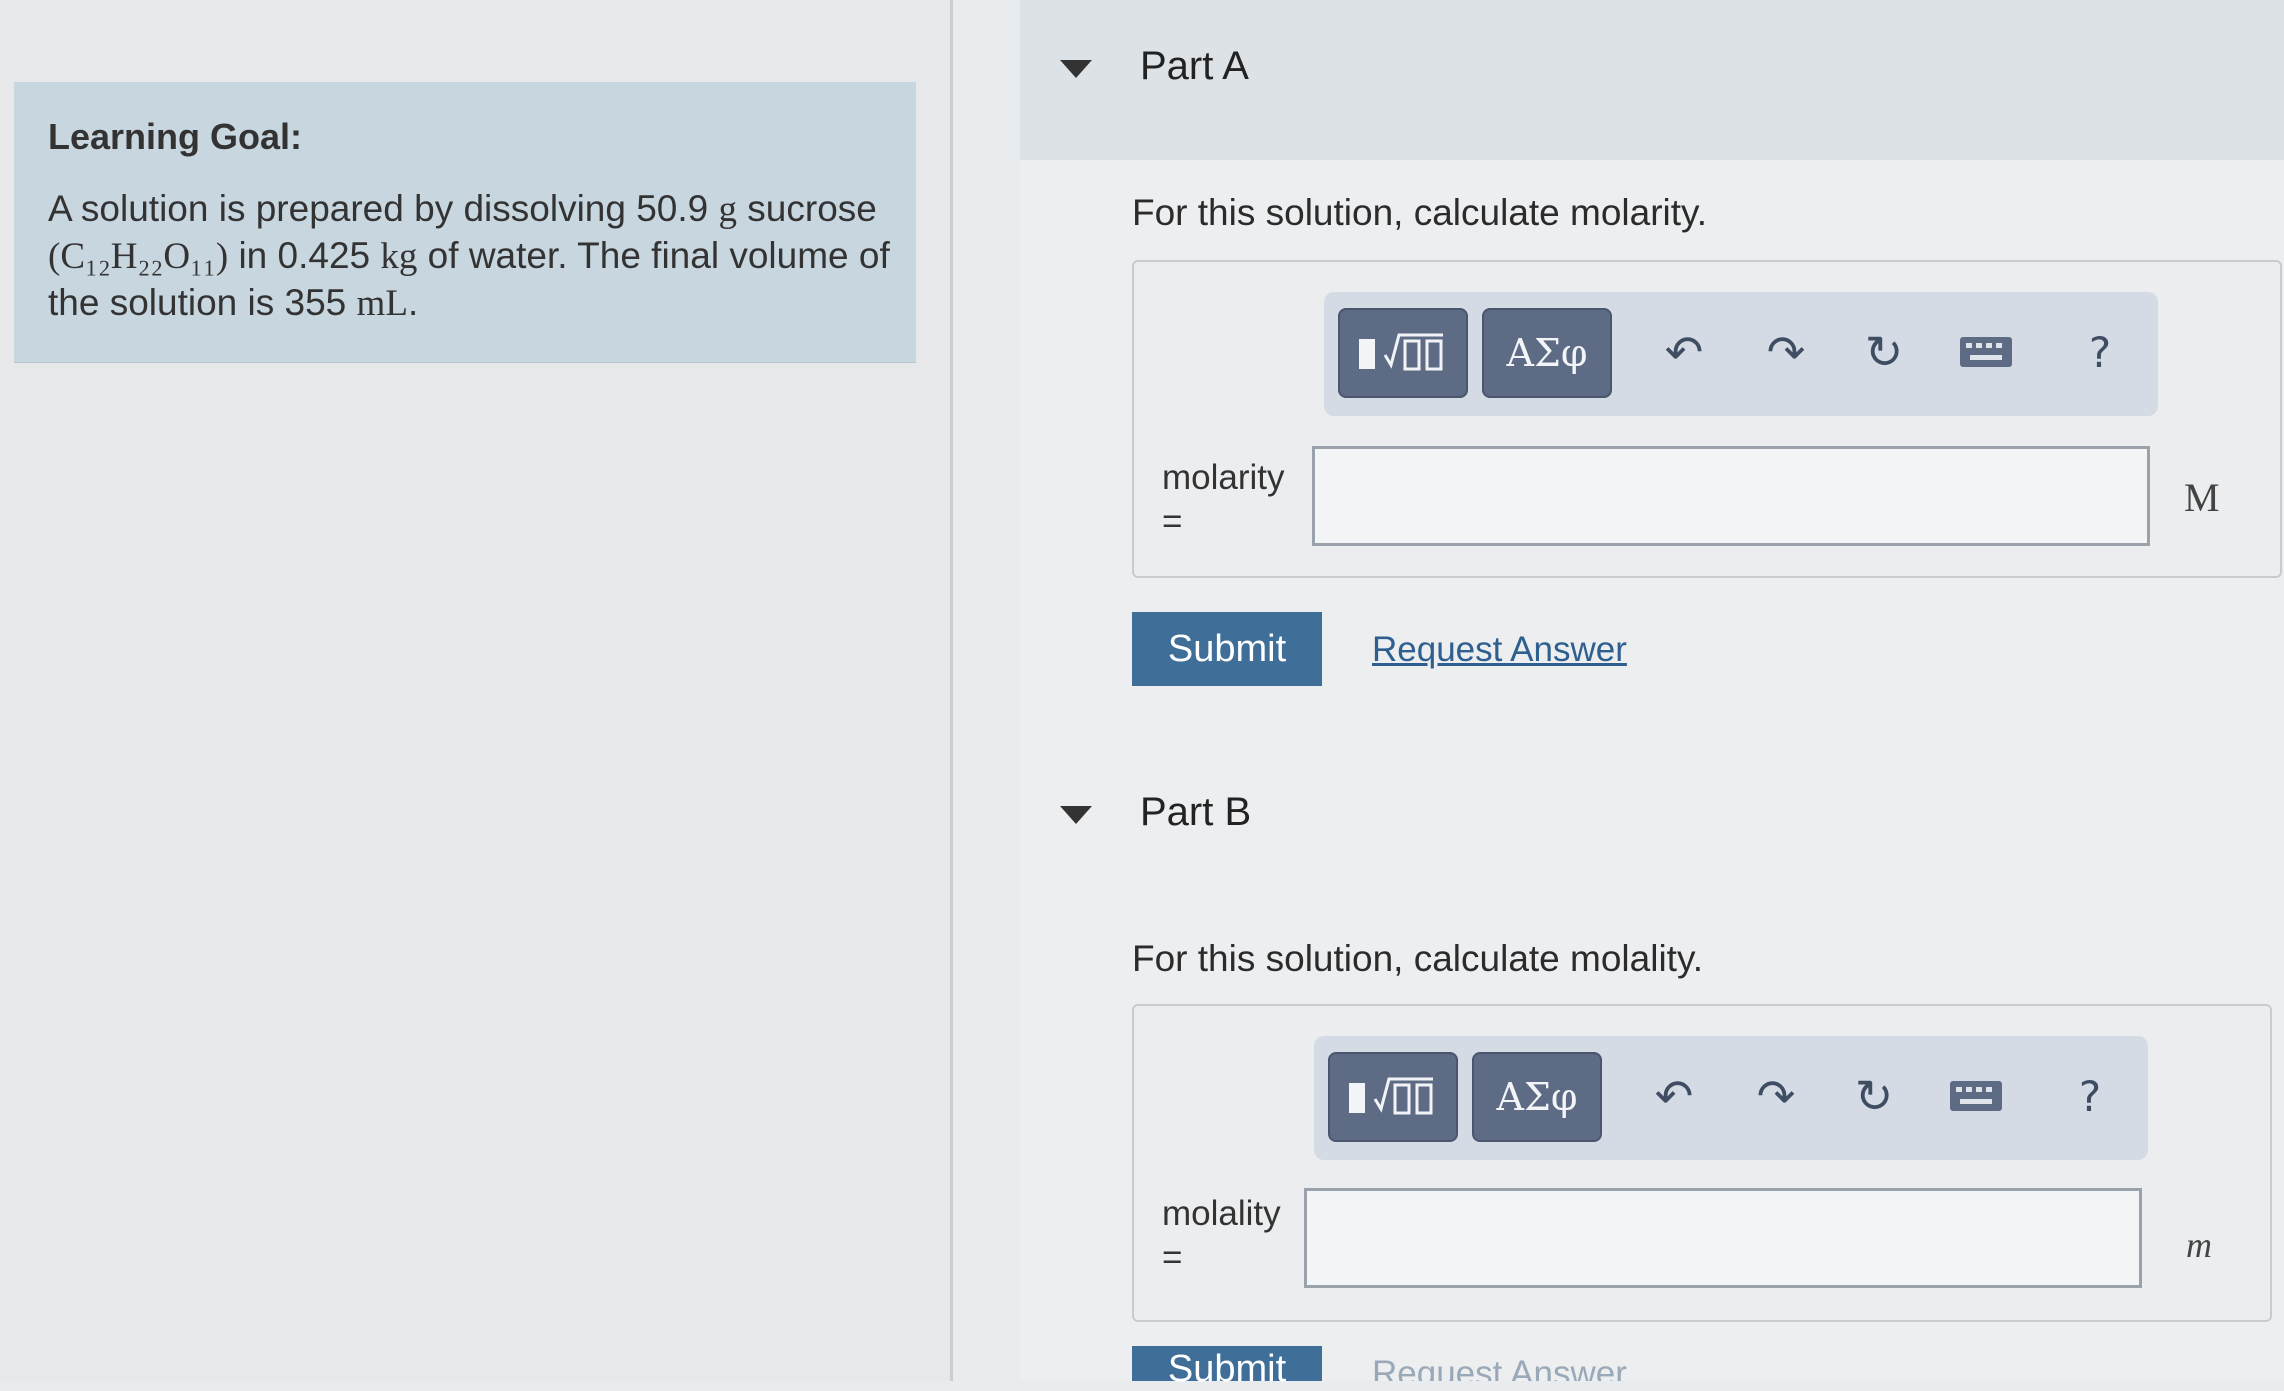 This screenshot has height=1391, width=2284. I want to click on goal-text-part-5: ., so click(413, 302).